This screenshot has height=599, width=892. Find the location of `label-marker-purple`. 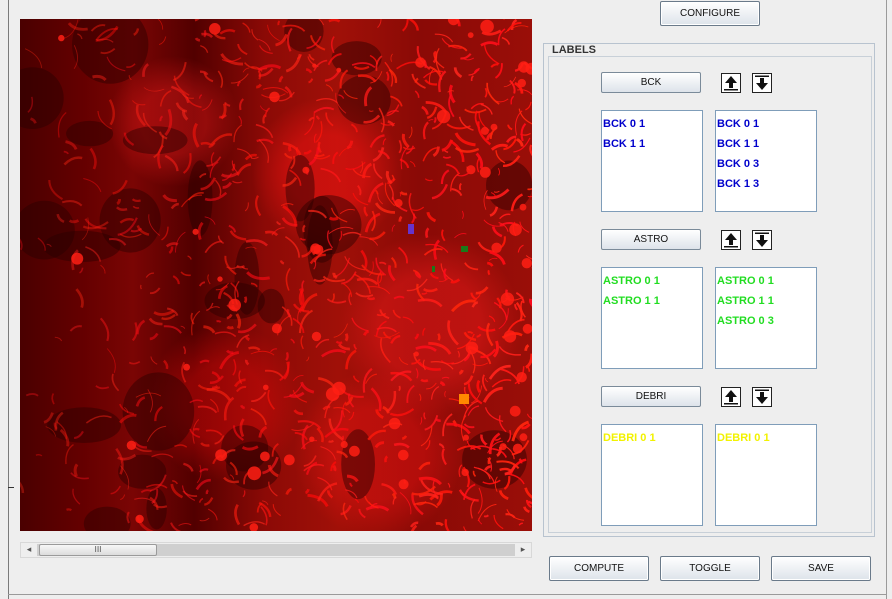

label-marker-purple is located at coordinates (411, 229).